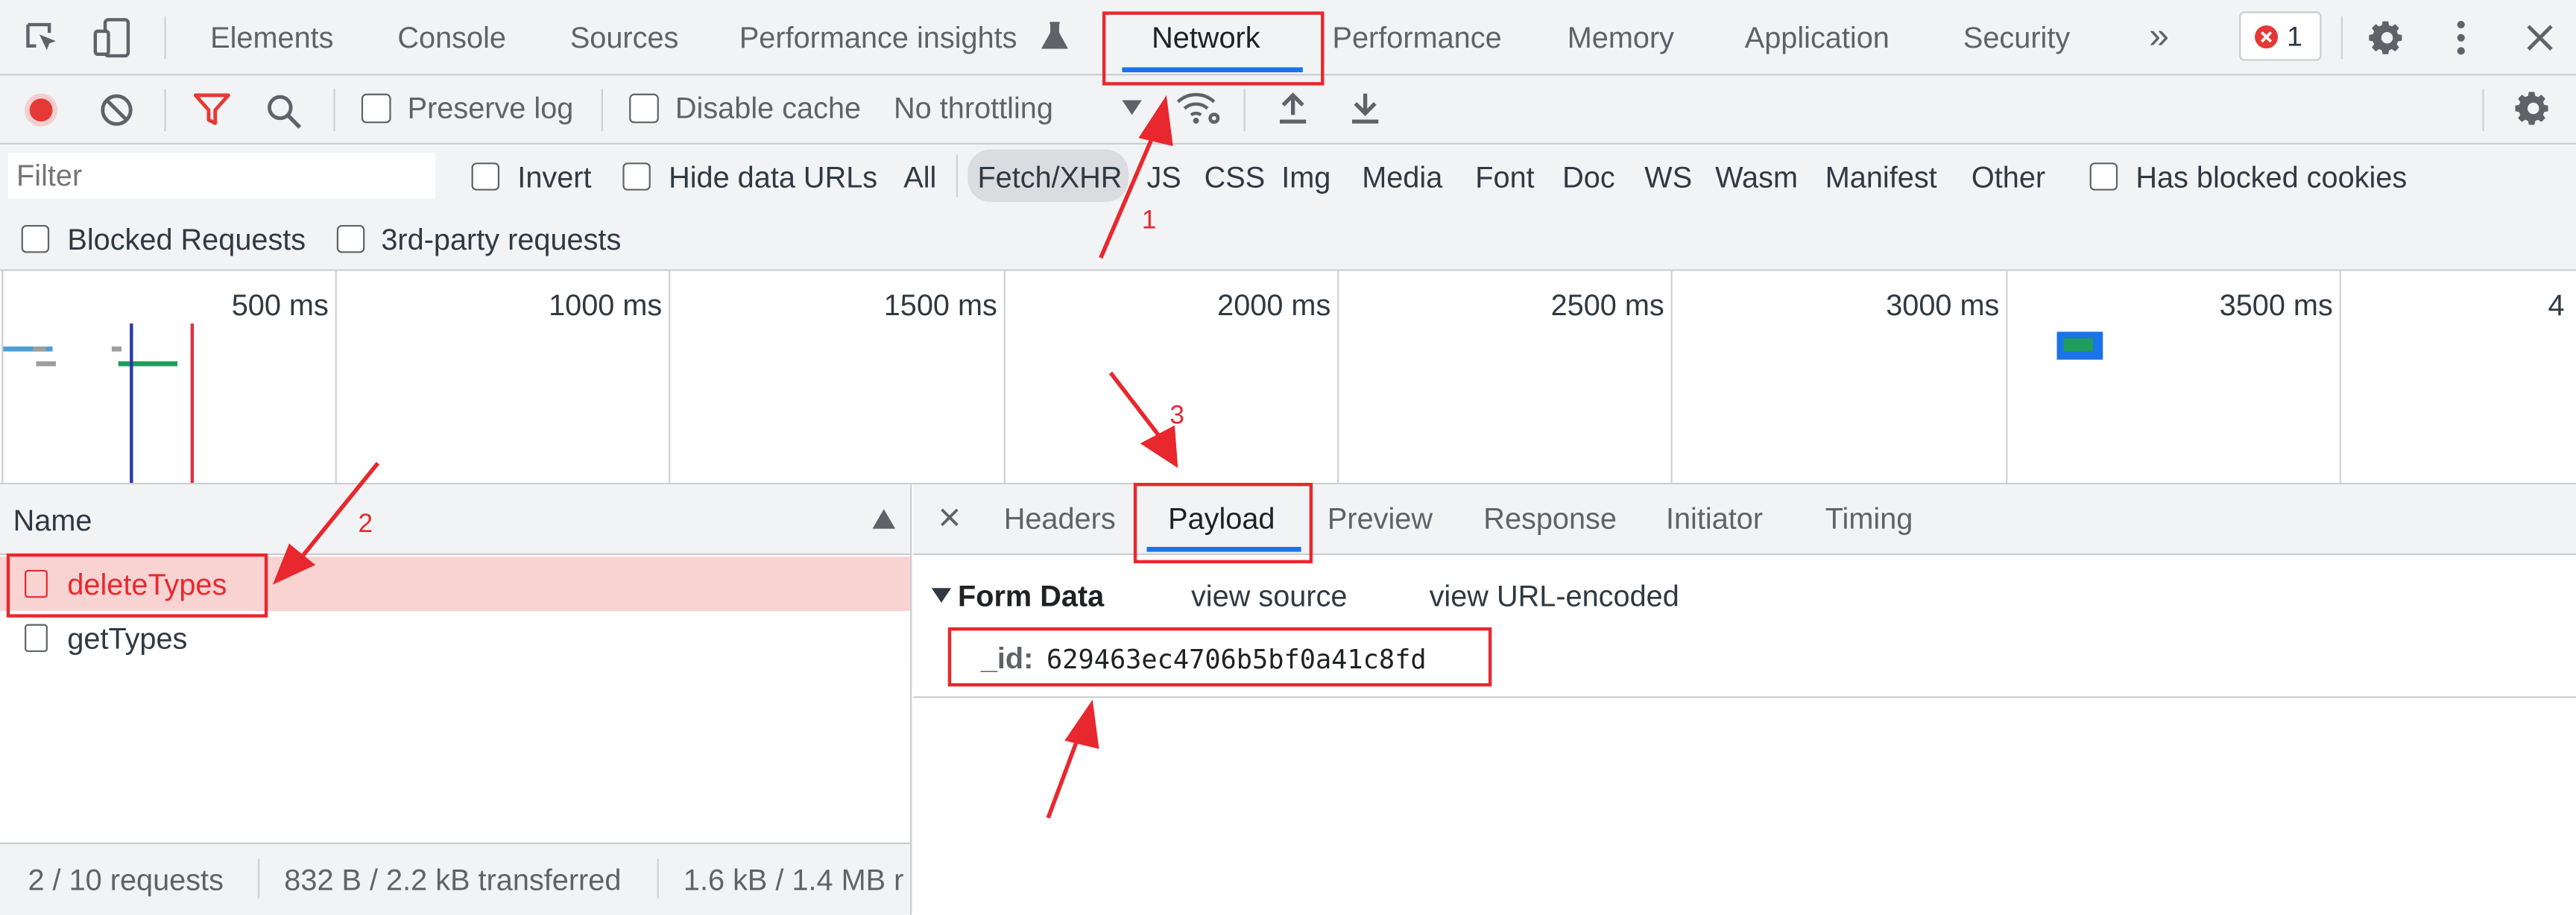 The height and width of the screenshot is (915, 2576). Describe the element at coordinates (1176, 416) in the screenshot. I see `annotation-label-3: 3` at that location.